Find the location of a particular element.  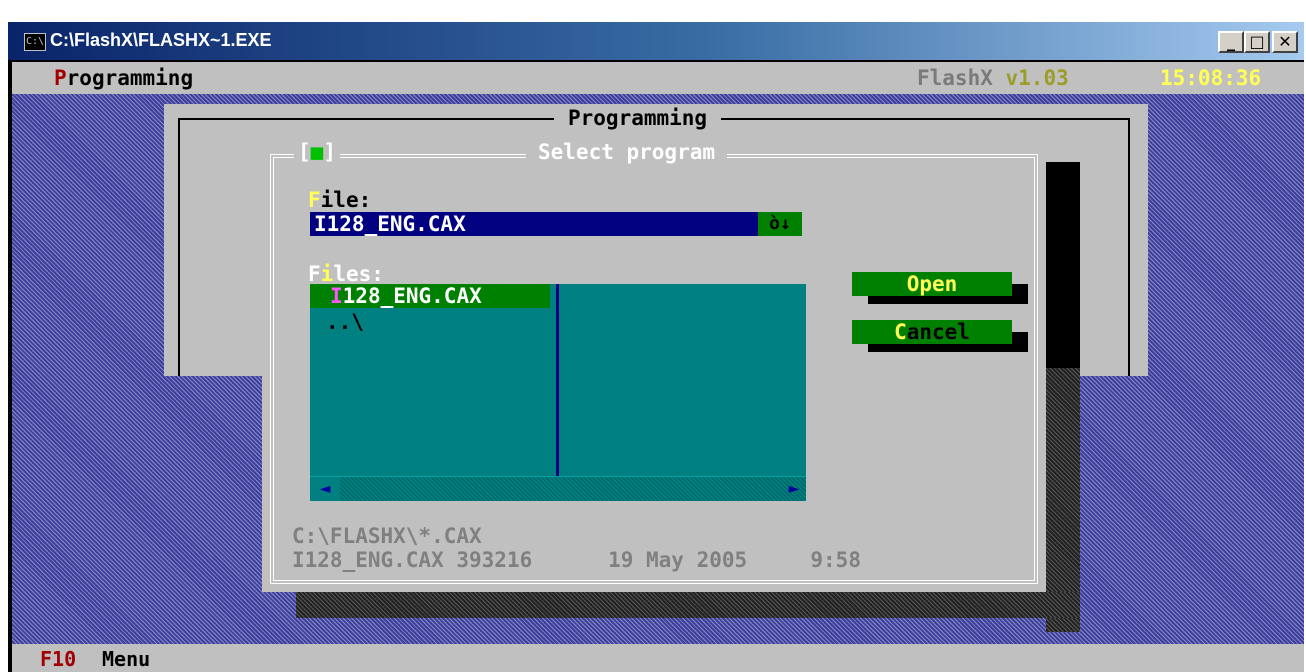

close-square-icon: ■ is located at coordinates (317, 152).